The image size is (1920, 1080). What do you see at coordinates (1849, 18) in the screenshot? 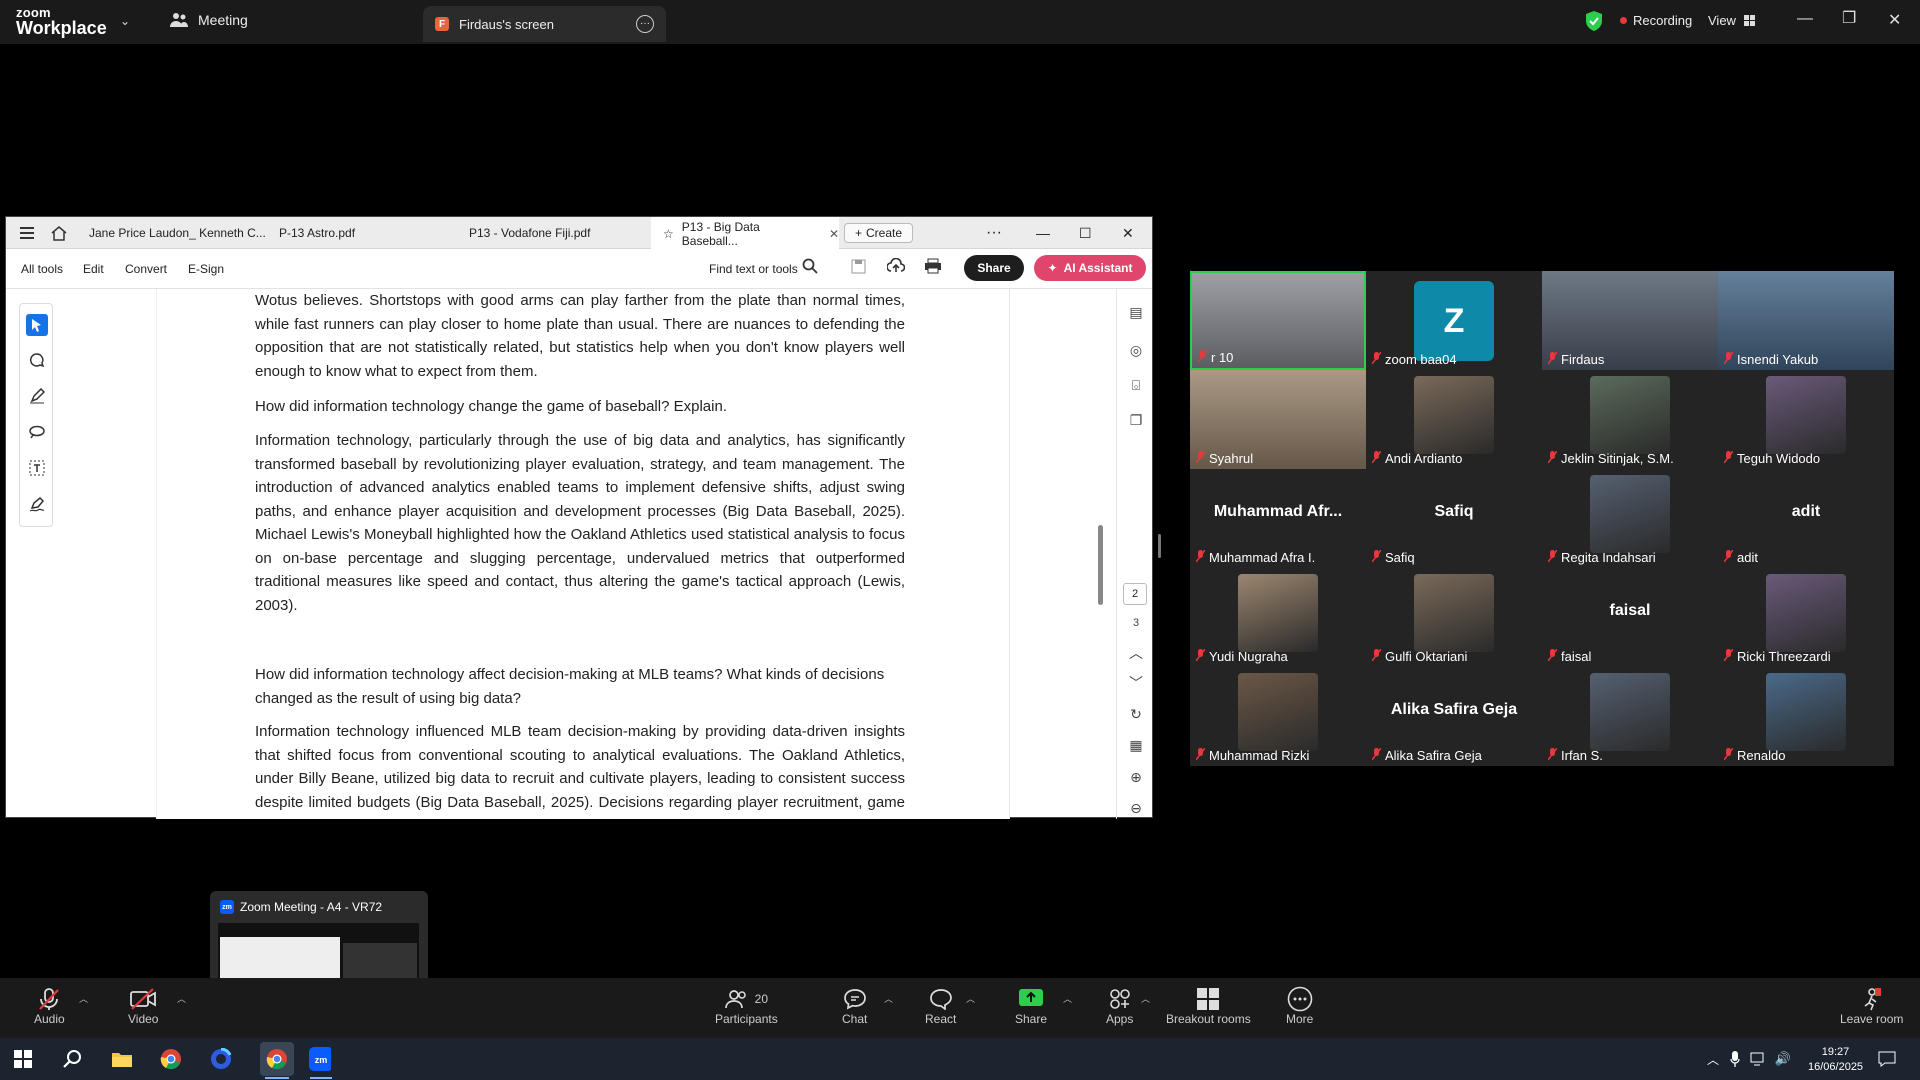
I see `restore-icon: ❐` at bounding box center [1849, 18].